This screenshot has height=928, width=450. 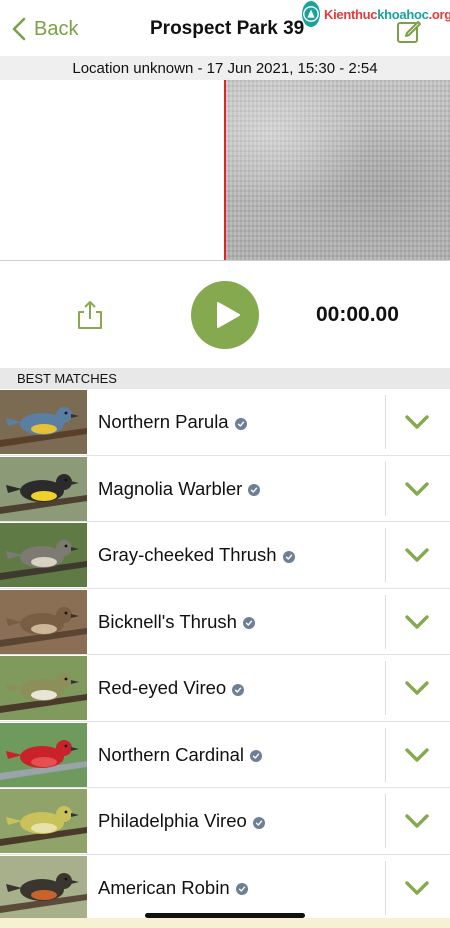 What do you see at coordinates (357, 314) in the screenshot?
I see `playback-time: 00:00.00` at bounding box center [357, 314].